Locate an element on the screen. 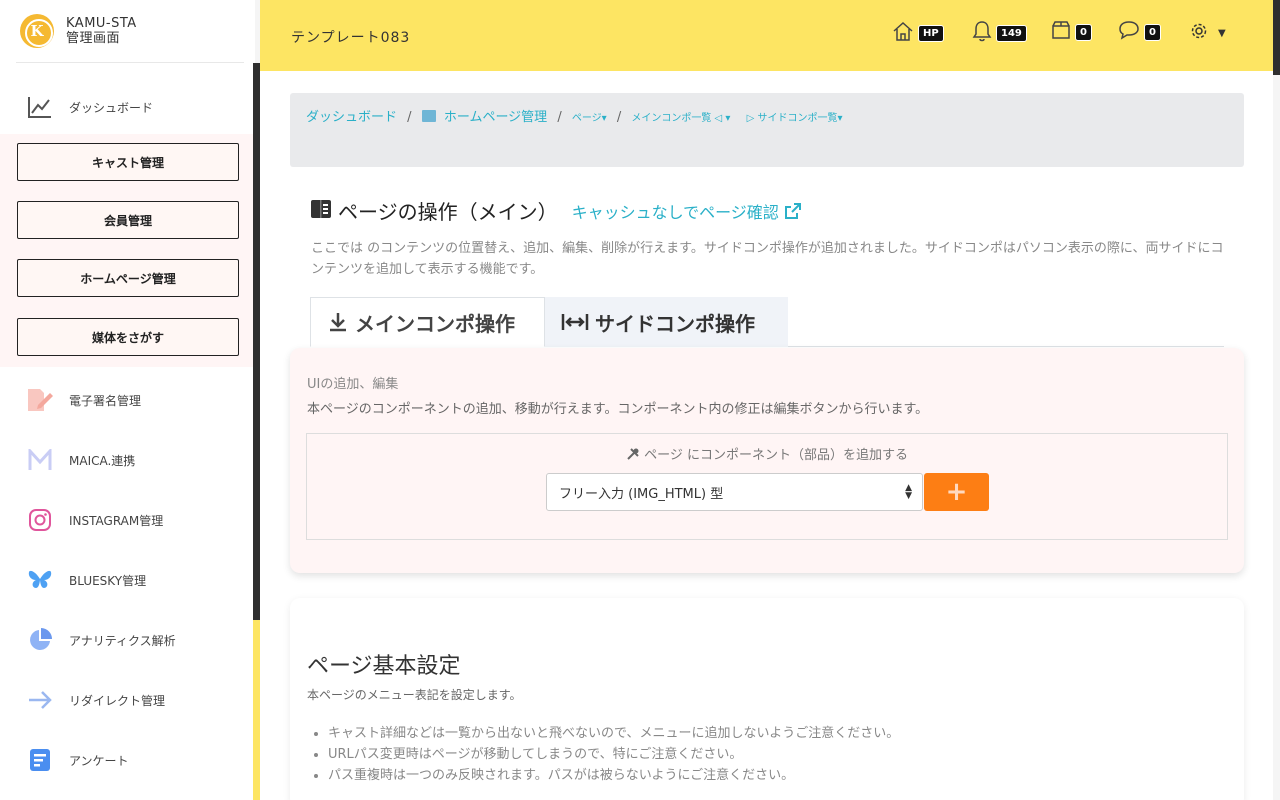  member-management-button: 会員管理 is located at coordinates (128, 220).